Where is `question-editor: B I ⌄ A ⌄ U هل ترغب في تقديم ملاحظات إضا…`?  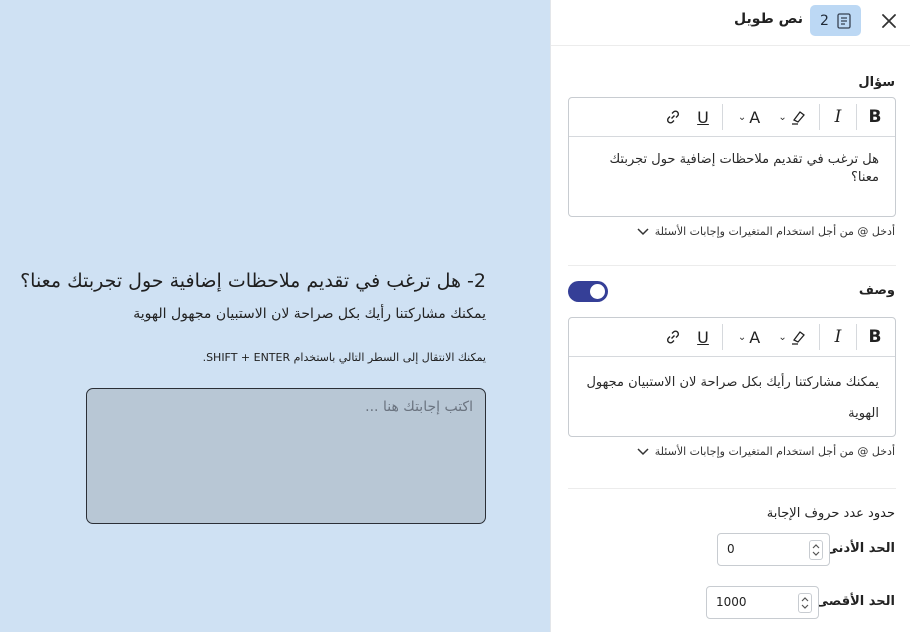 question-editor: B I ⌄ A ⌄ U هل ترغب في تقديم ملاحظات إضا… is located at coordinates (732, 157).